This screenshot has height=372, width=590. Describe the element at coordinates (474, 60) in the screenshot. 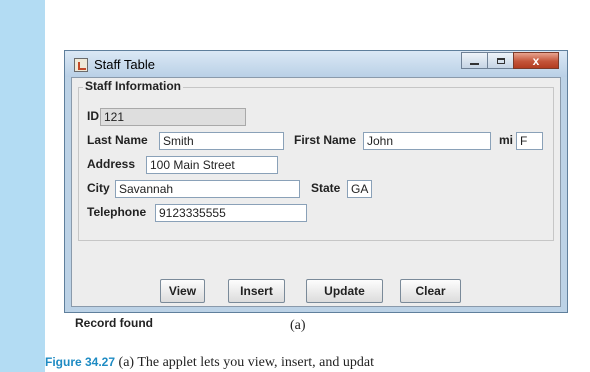

I see `minimize-button` at that location.